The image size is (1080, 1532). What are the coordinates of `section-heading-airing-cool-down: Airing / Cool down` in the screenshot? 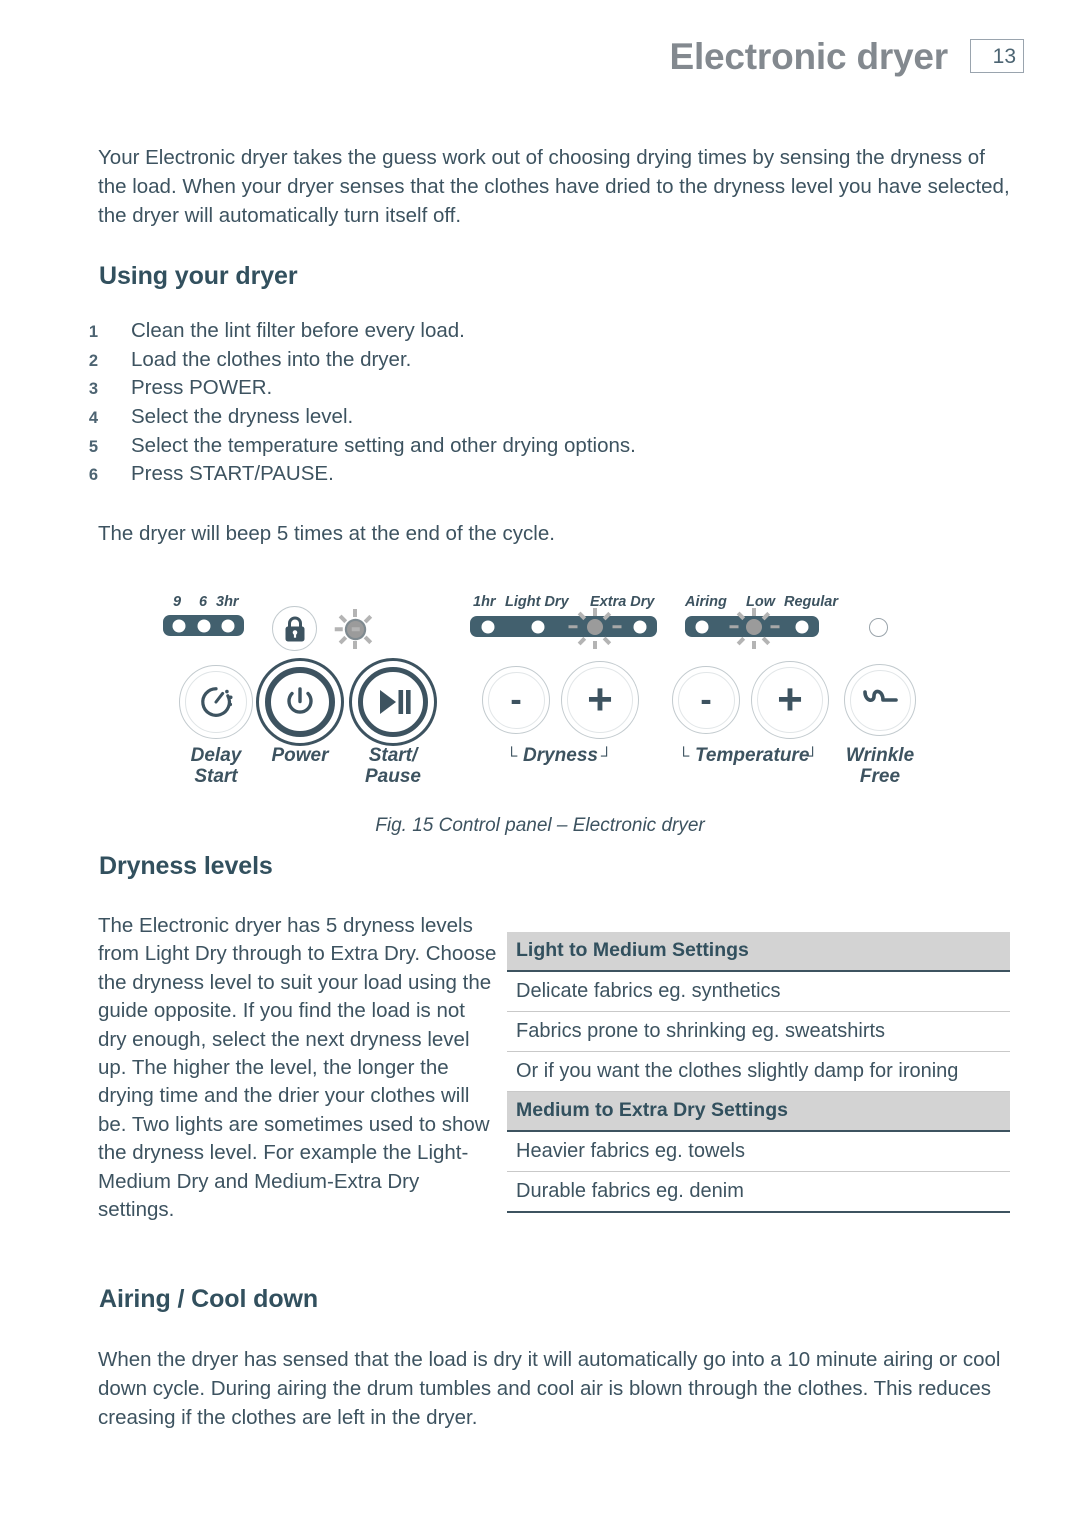 It's located at (209, 1299).